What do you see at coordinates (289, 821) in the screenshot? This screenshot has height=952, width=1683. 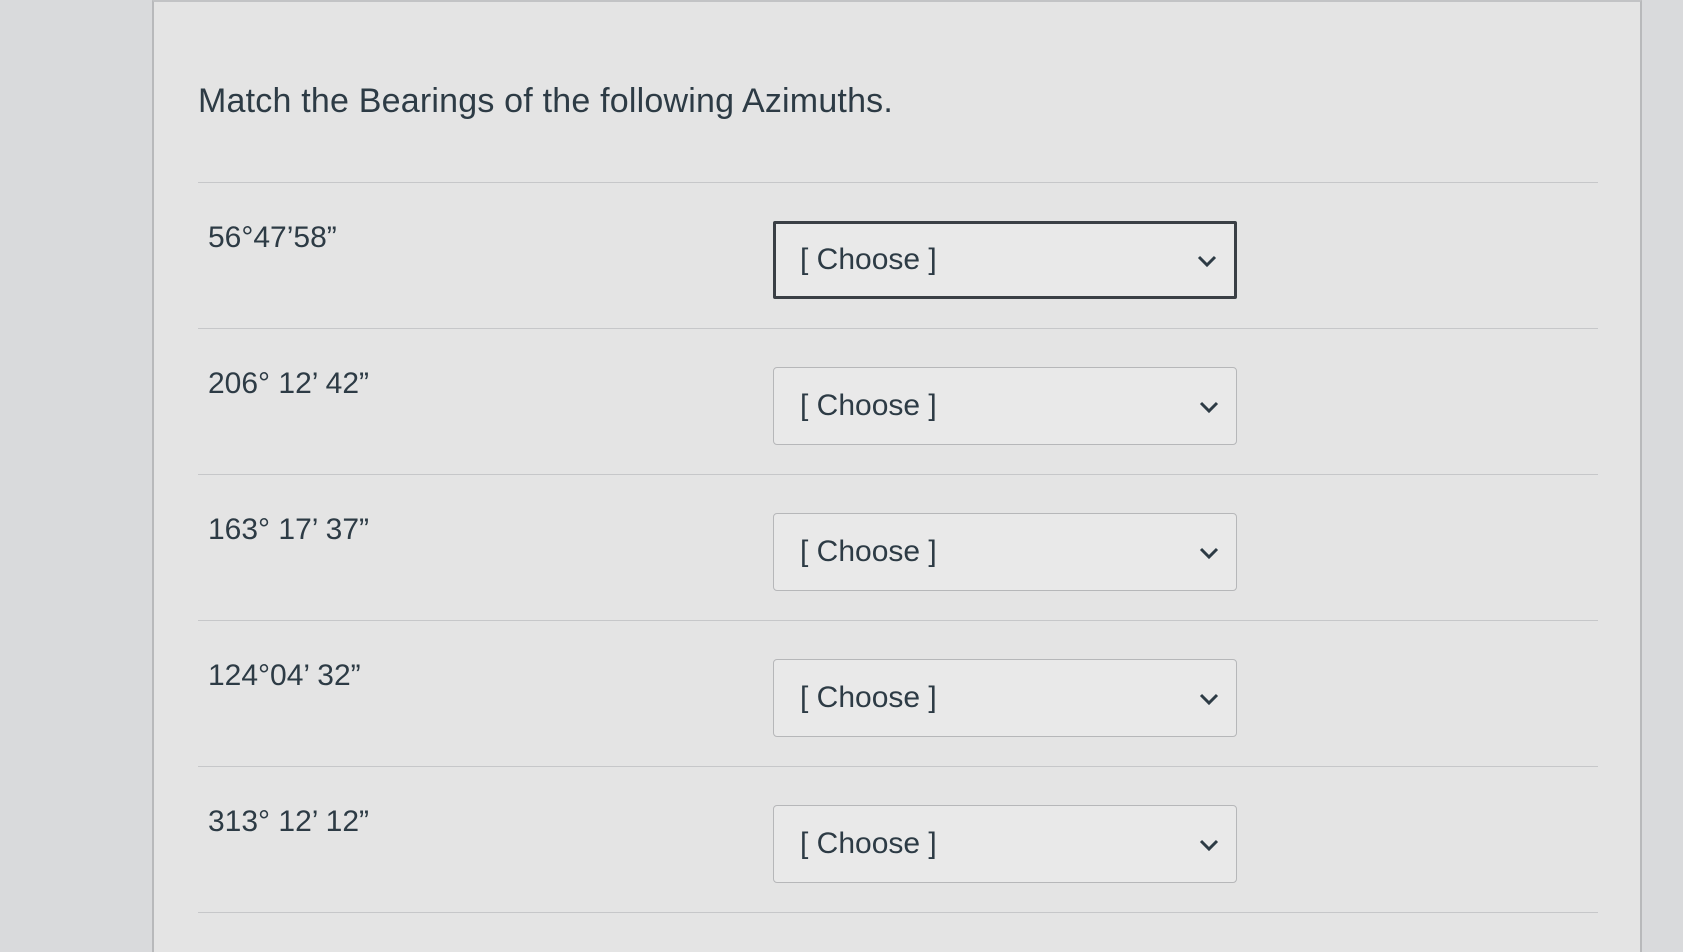 I see `azimuth-label: 313° 12’ 12”` at bounding box center [289, 821].